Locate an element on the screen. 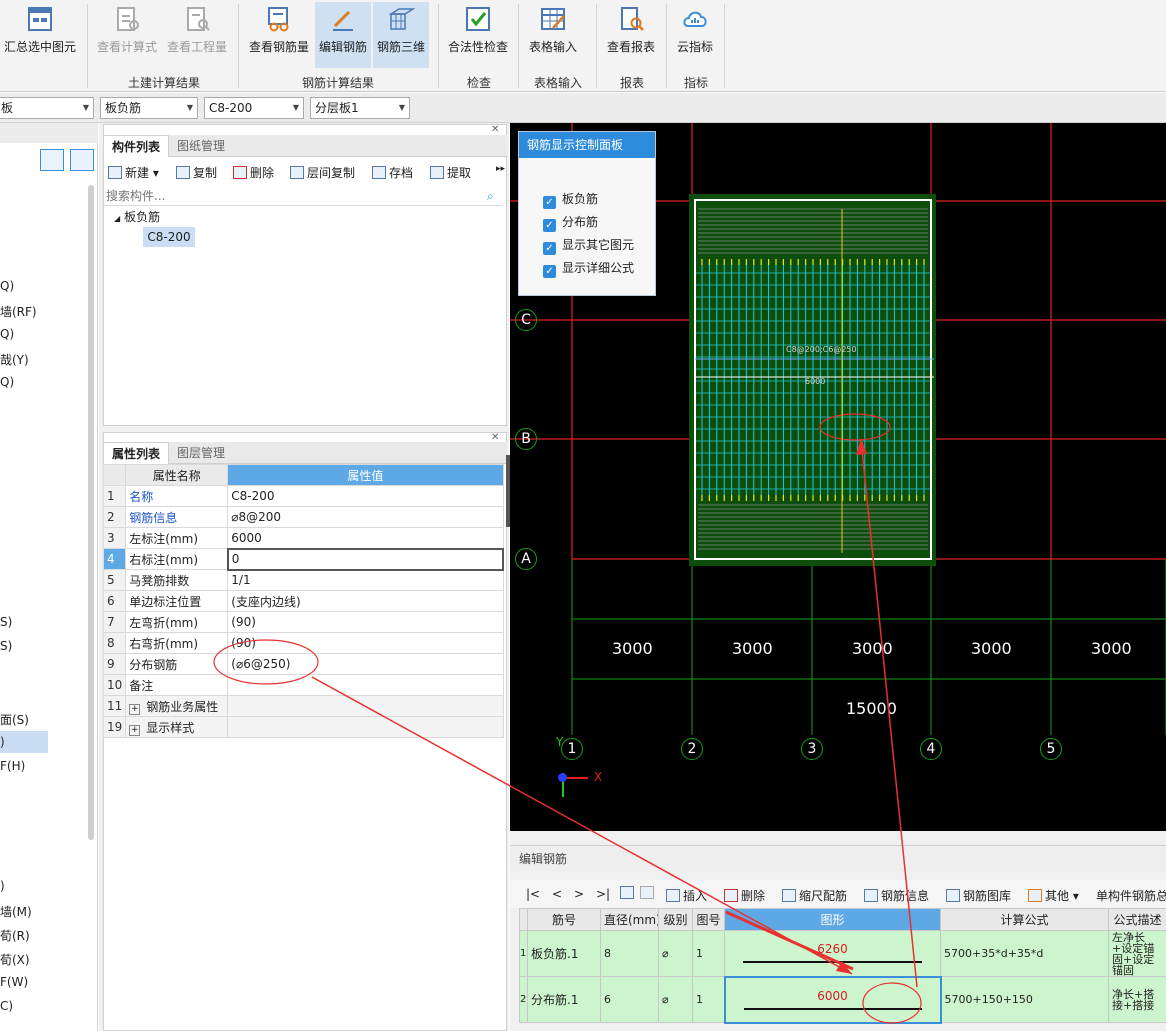  move-up-icon is located at coordinates (627, 893).